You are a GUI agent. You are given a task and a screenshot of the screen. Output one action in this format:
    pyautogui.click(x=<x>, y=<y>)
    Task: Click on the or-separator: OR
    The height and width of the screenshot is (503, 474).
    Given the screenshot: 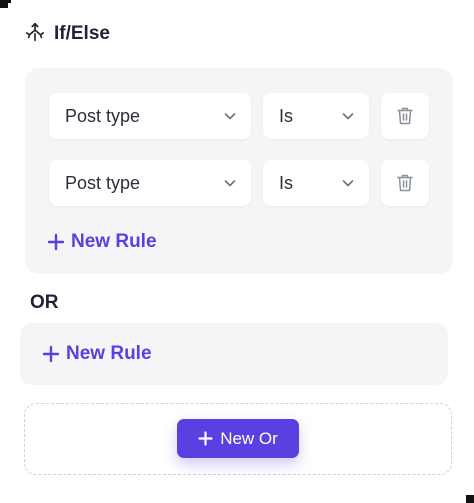 What is the action you would take?
    pyautogui.click(x=44, y=302)
    